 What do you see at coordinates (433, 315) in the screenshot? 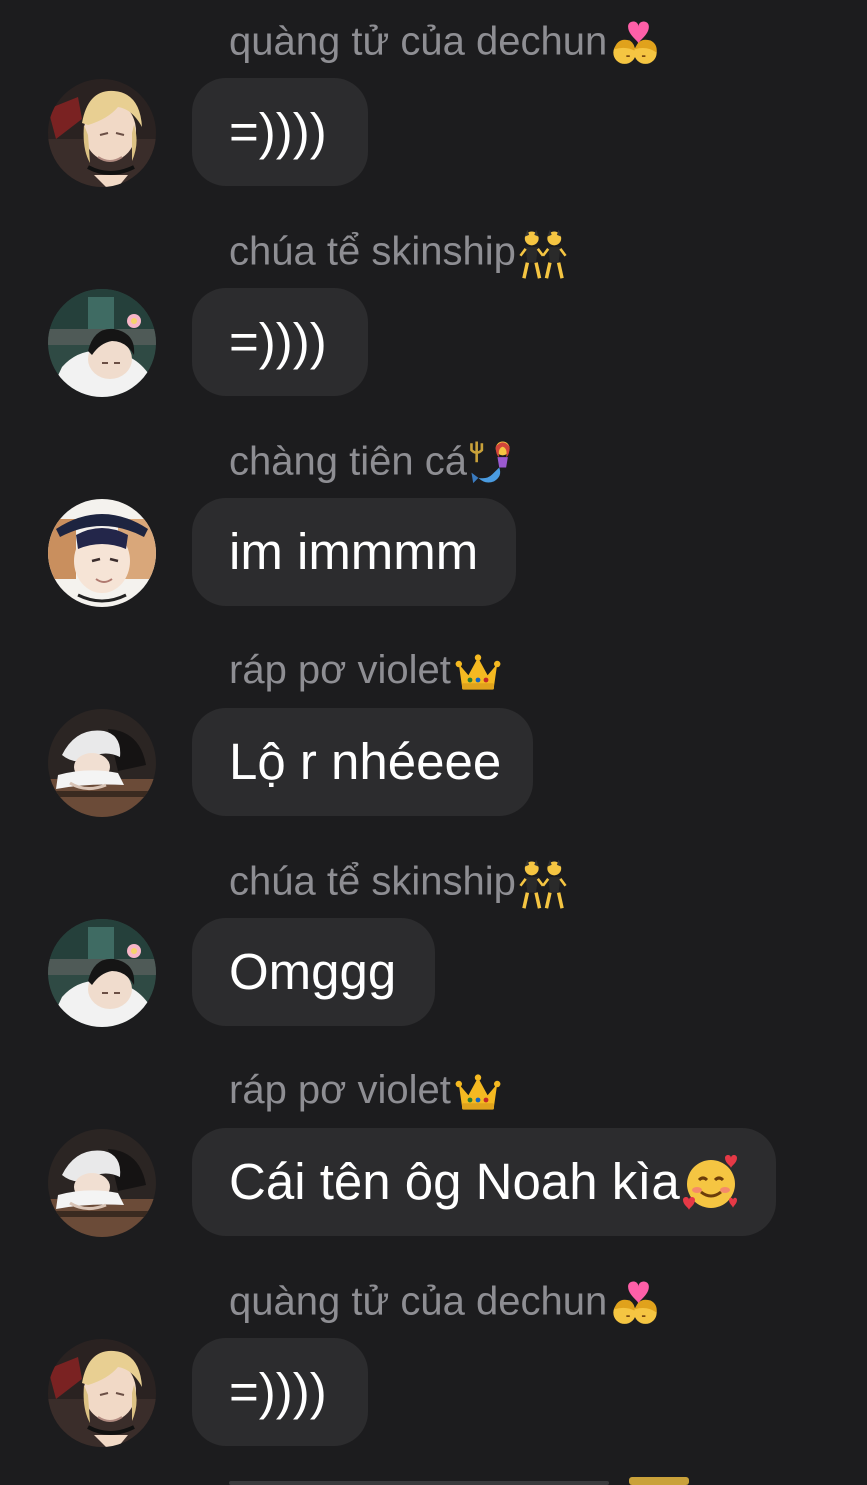
I see `message-row: chúa tể skinship =))))` at bounding box center [433, 315].